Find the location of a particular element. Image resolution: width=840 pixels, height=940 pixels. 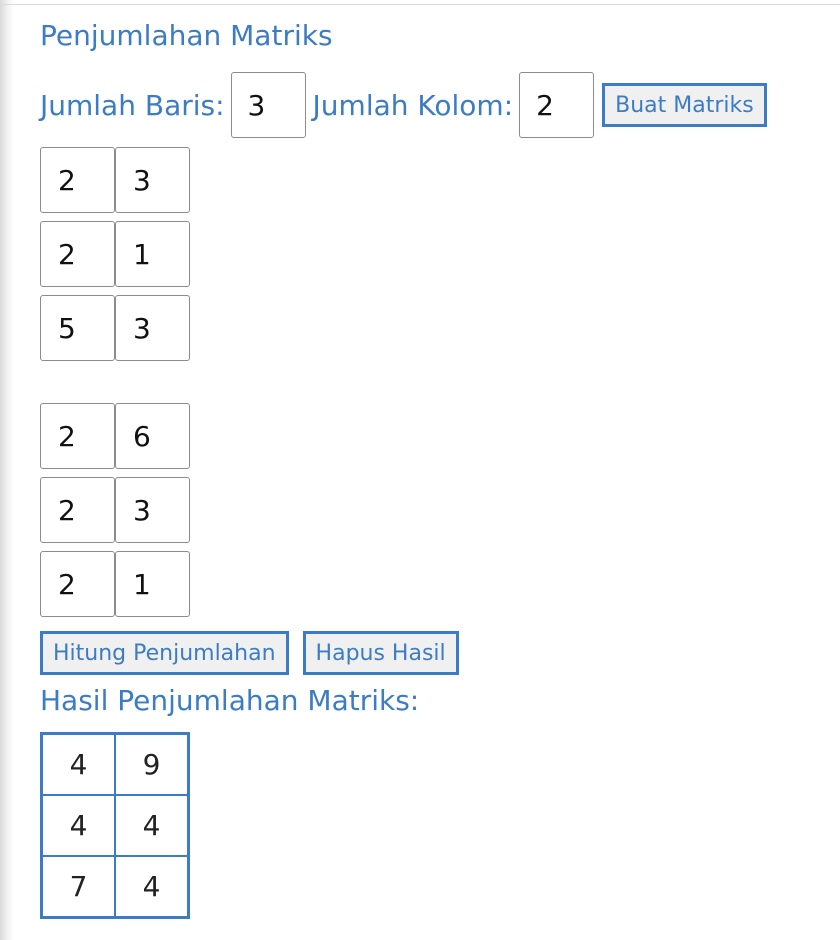

result-title: Hasil Penjumlahan Matriks: is located at coordinates (230, 700).